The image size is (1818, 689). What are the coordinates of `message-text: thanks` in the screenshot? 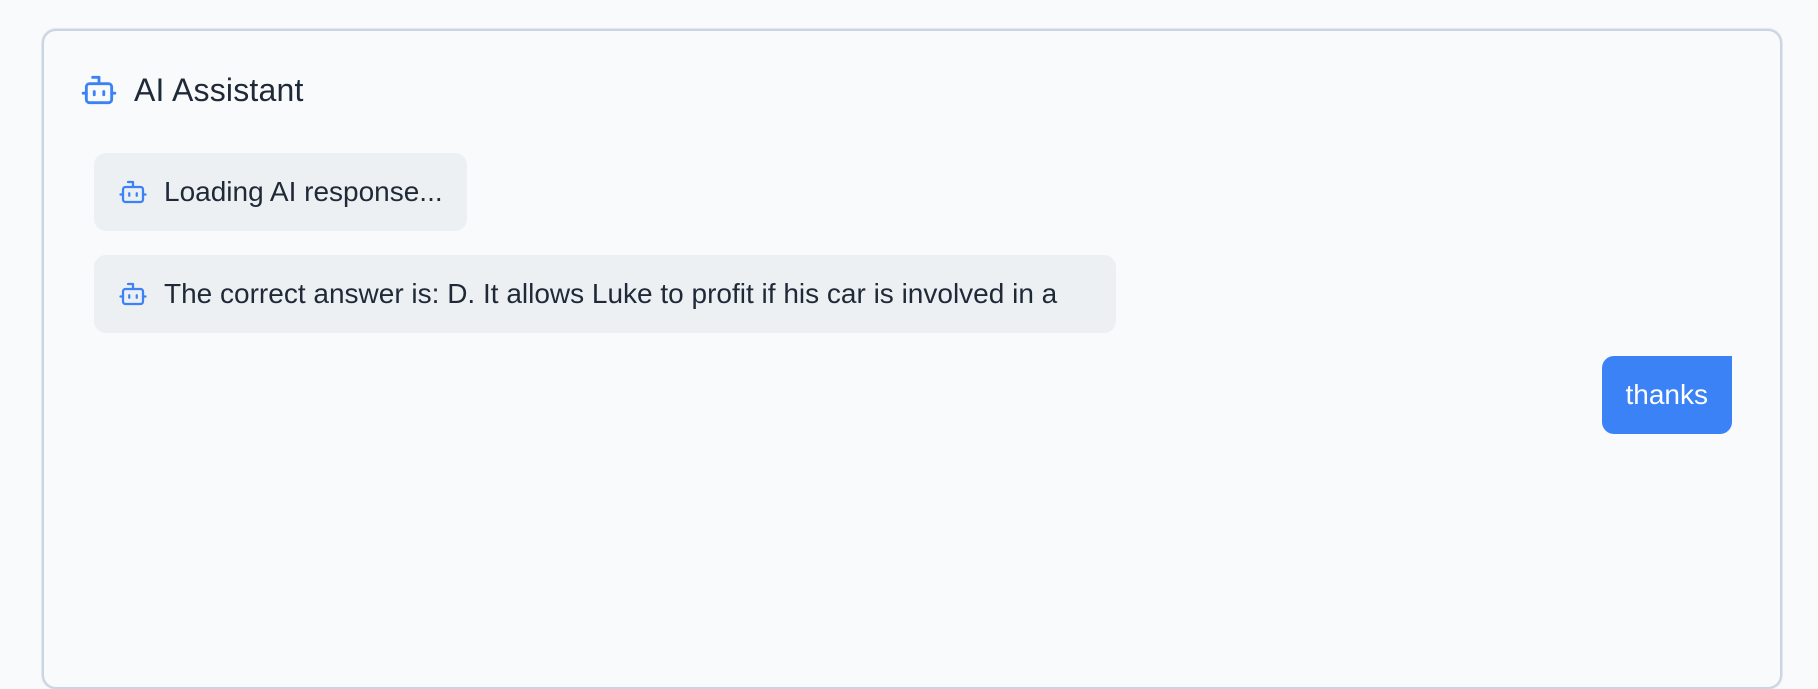 It's located at (1667, 394).